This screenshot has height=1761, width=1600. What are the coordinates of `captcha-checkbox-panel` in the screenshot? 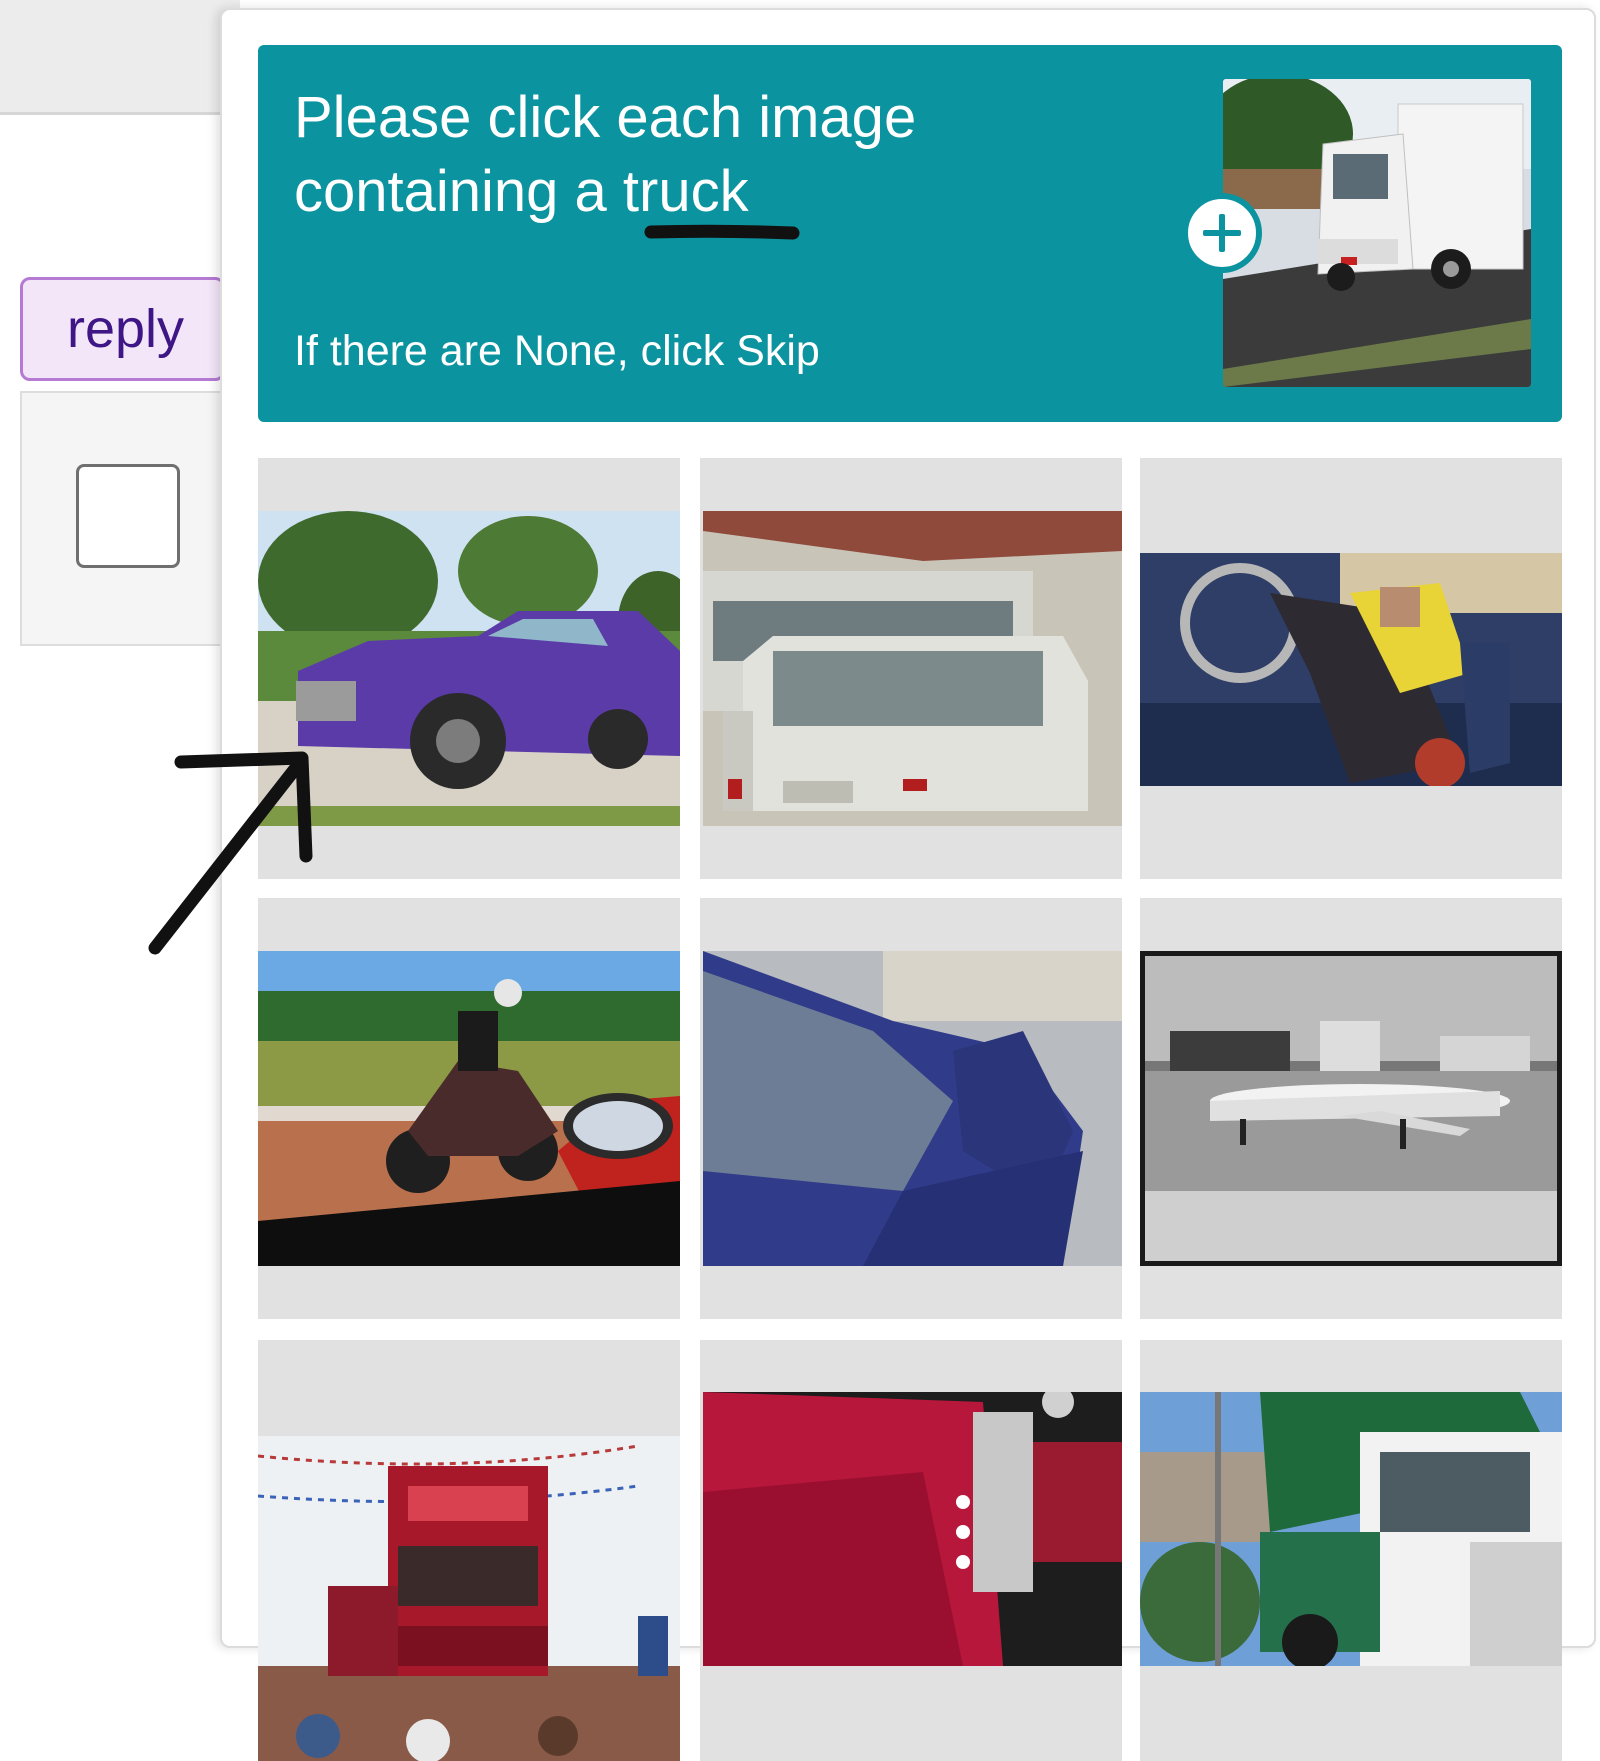 It's located at (122, 518).